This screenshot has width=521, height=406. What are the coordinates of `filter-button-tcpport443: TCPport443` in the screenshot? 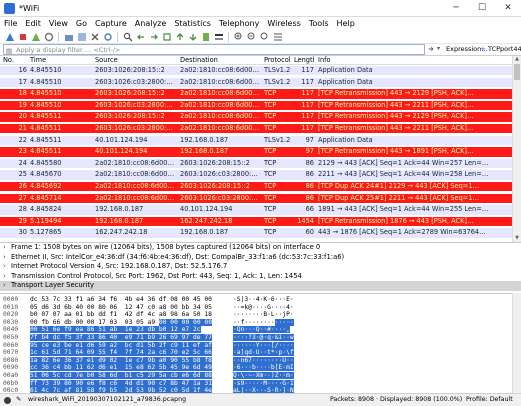 It's located at (504, 49).